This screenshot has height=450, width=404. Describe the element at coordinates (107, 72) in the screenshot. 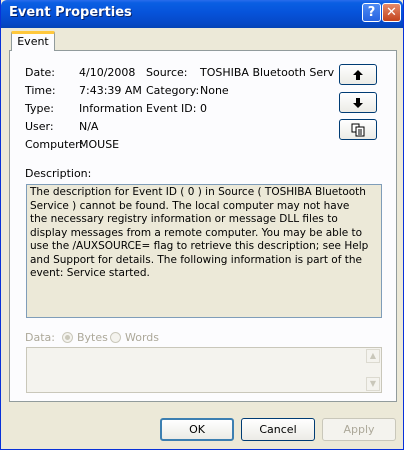

I see `date-value: 4/10/2008` at that location.